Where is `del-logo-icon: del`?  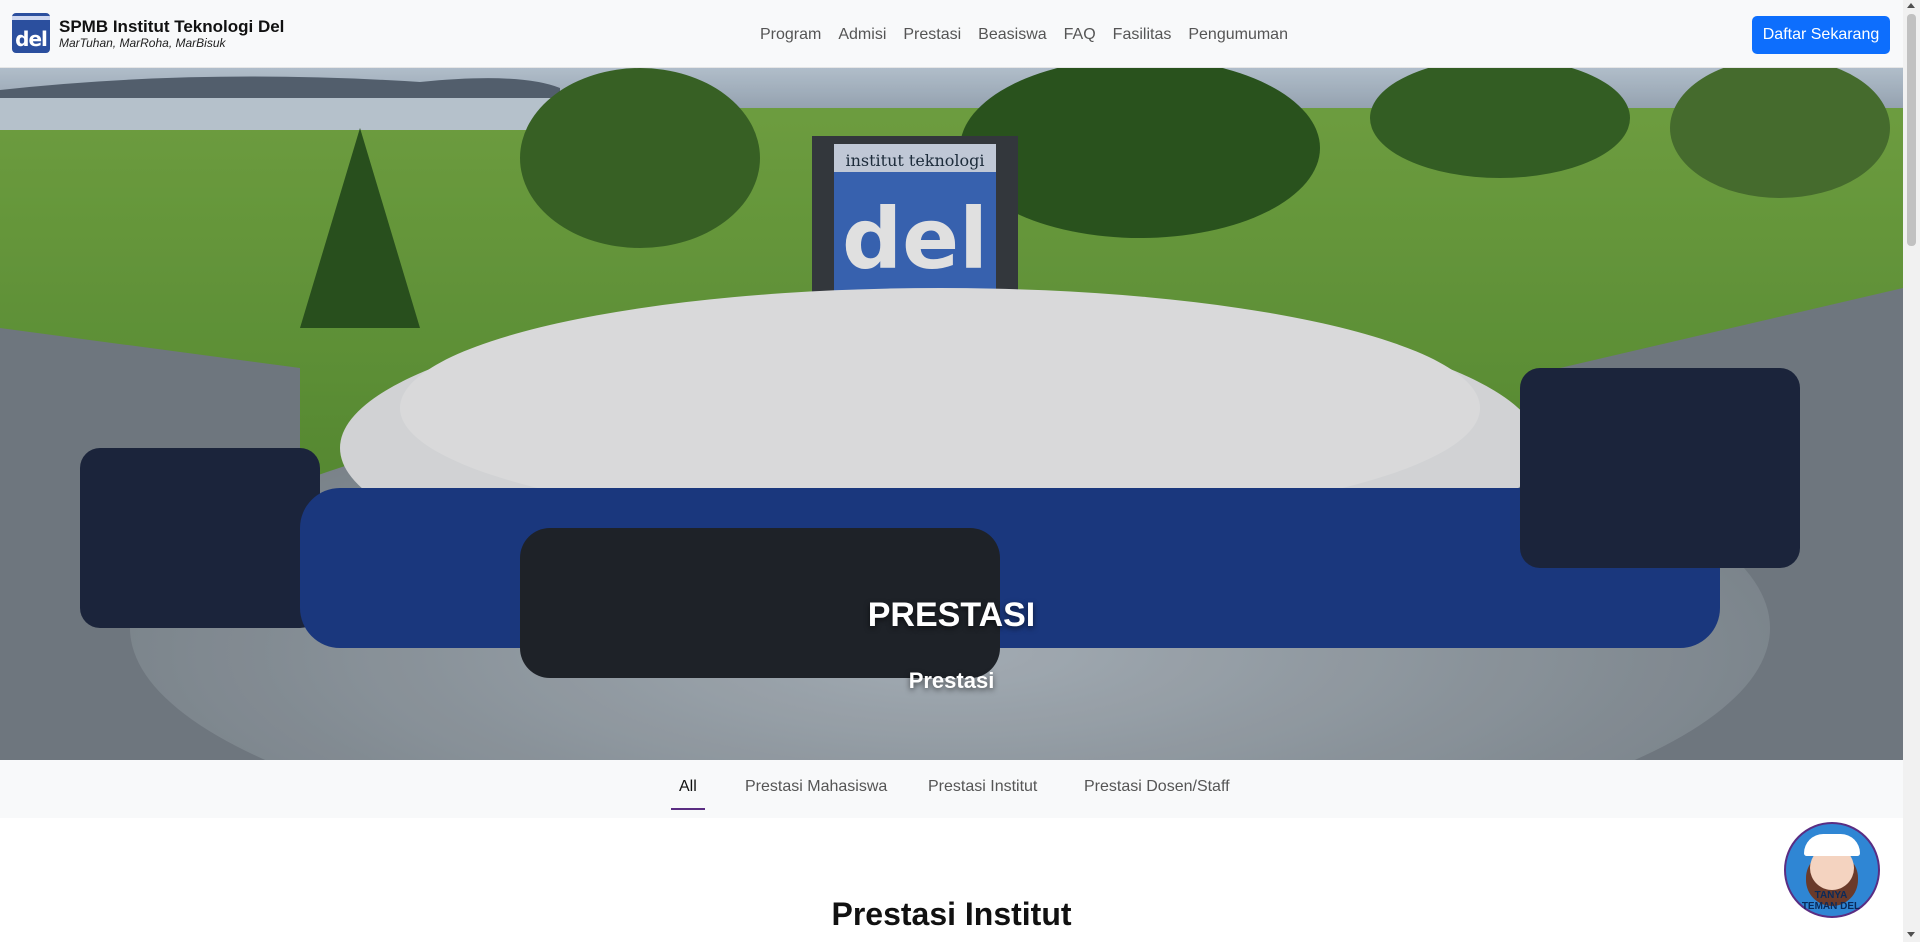 del-logo-icon: del is located at coordinates (31, 33).